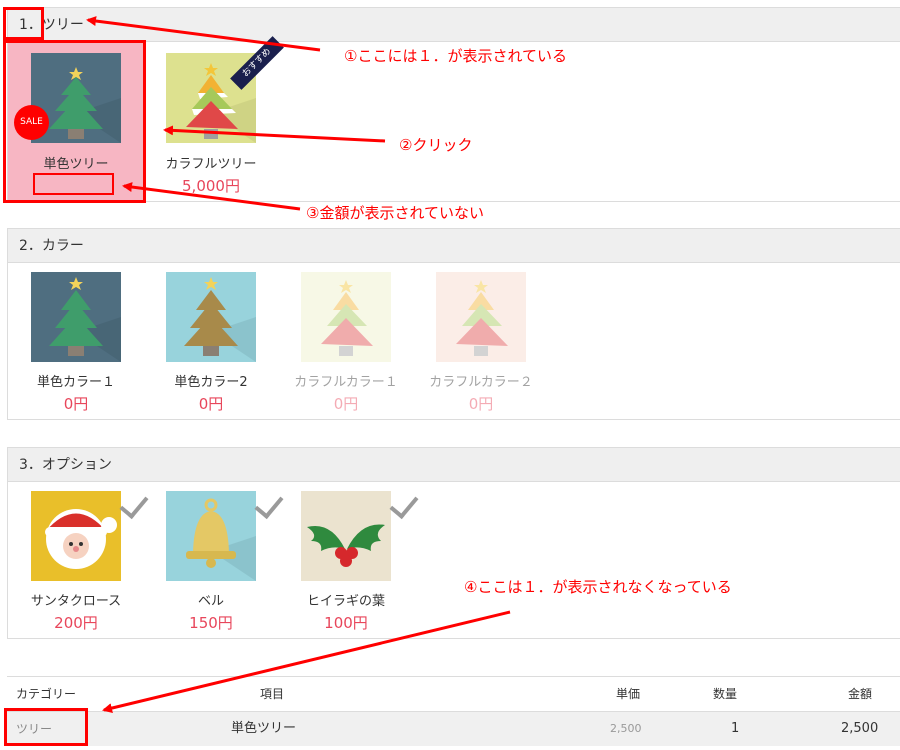 The height and width of the screenshot is (750, 900). Describe the element at coordinates (436, 145) in the screenshot. I see `annotation-note-2: ②クリック` at that location.